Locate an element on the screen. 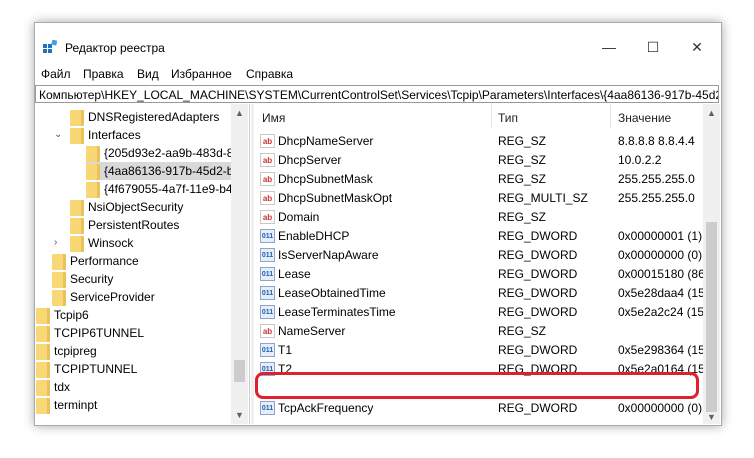 This screenshot has height=458, width=754. menu-file: Файл is located at coordinates (56, 74).